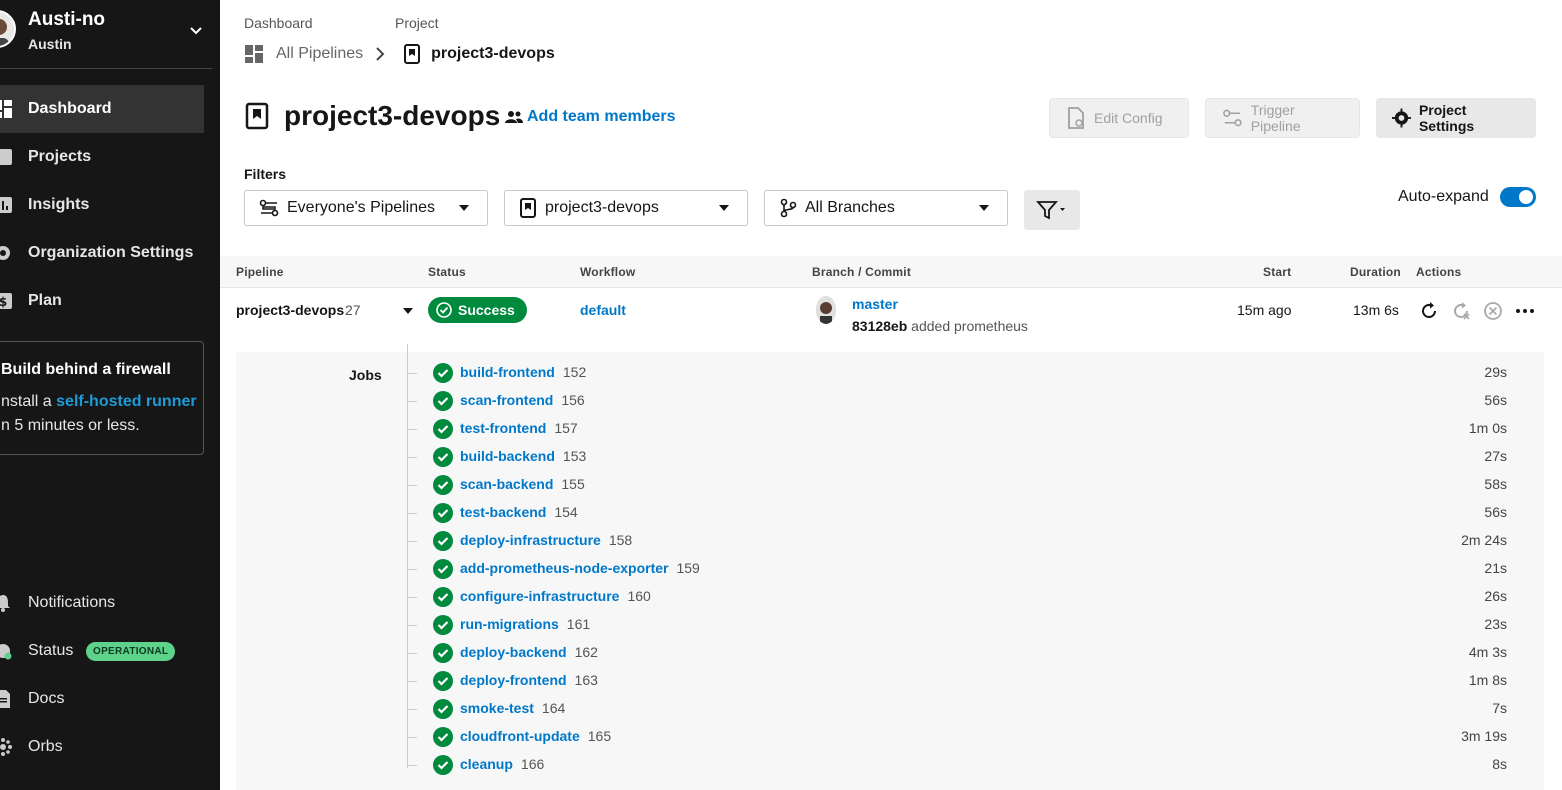  I want to click on add-team-members-link: Add team members, so click(590, 117).